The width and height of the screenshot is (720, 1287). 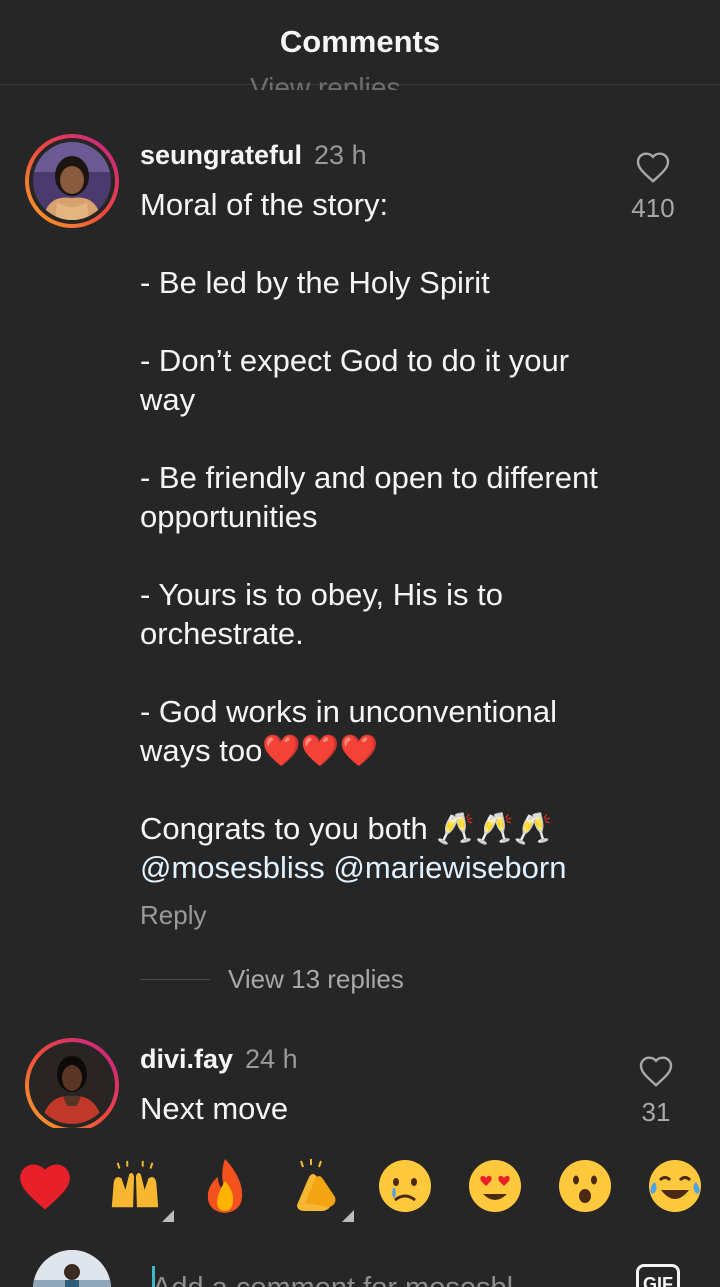 I want to click on heart-eyes-emoji-icon, so click(x=495, y=1186).